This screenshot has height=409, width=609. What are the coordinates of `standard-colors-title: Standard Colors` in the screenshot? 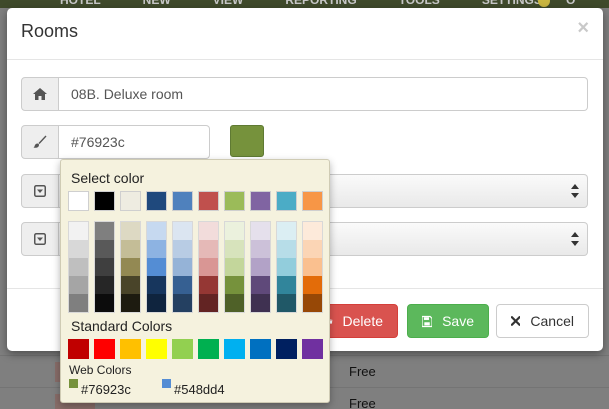 It's located at (122, 326).